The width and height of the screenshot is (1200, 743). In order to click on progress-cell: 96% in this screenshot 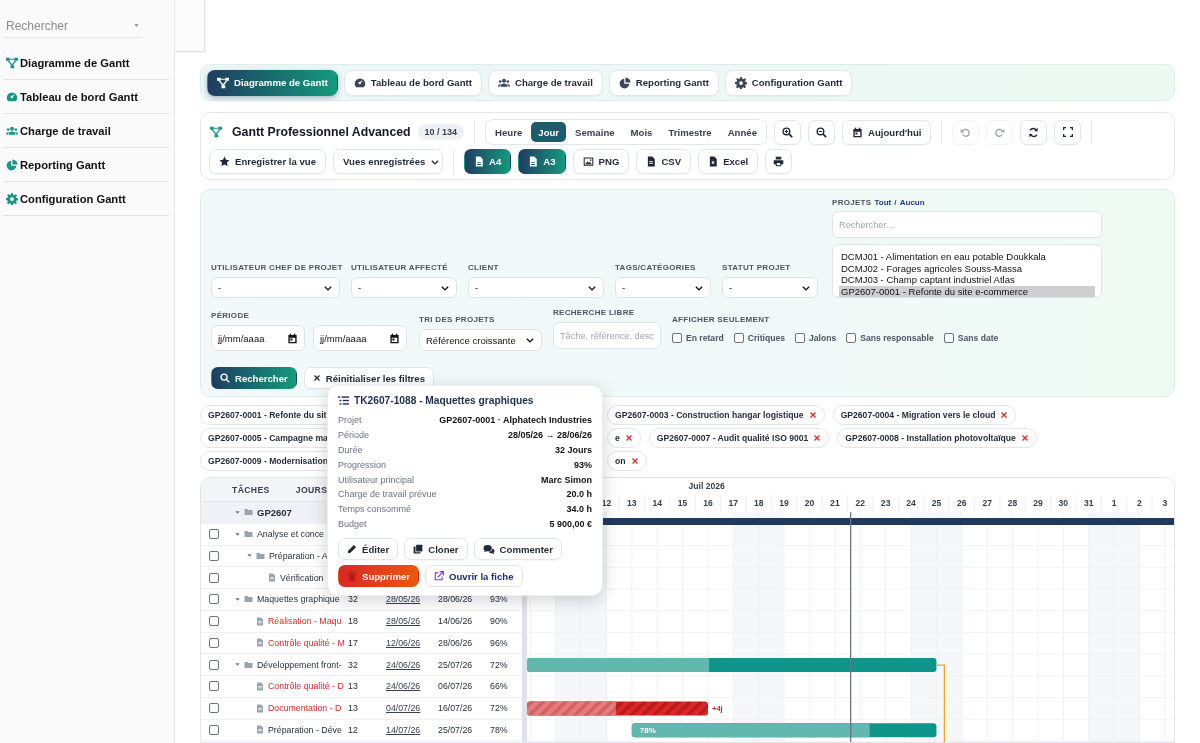, I will do `click(499, 642)`.